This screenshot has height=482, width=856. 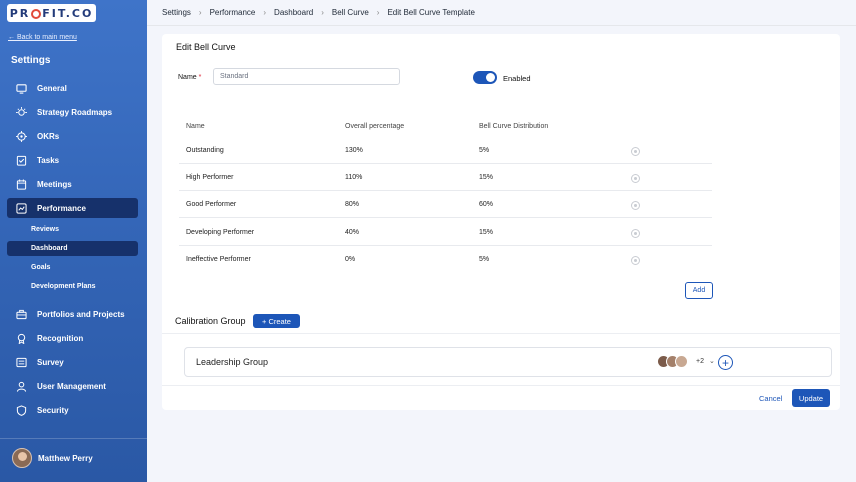 I want to click on sidebar-item-label: User Management, so click(x=71, y=386).